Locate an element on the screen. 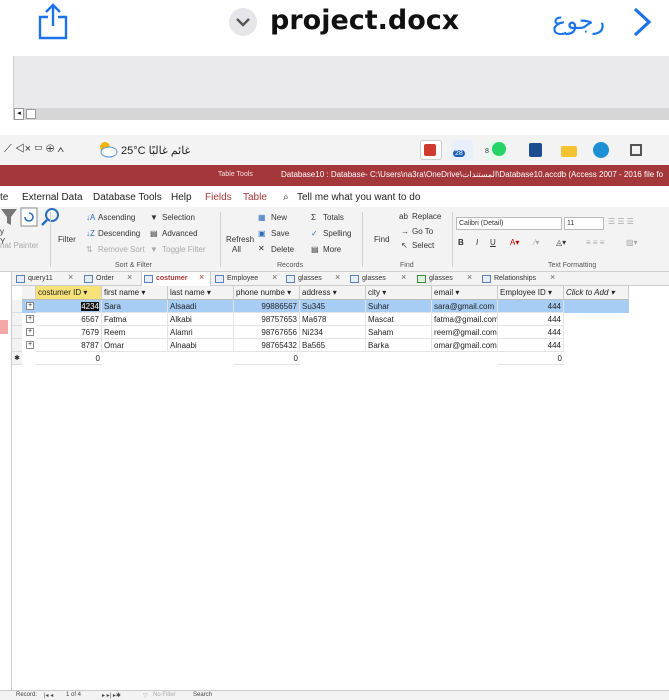 This screenshot has width=669, height=700. remove-sort-button: Remove Sort is located at coordinates (121, 249).